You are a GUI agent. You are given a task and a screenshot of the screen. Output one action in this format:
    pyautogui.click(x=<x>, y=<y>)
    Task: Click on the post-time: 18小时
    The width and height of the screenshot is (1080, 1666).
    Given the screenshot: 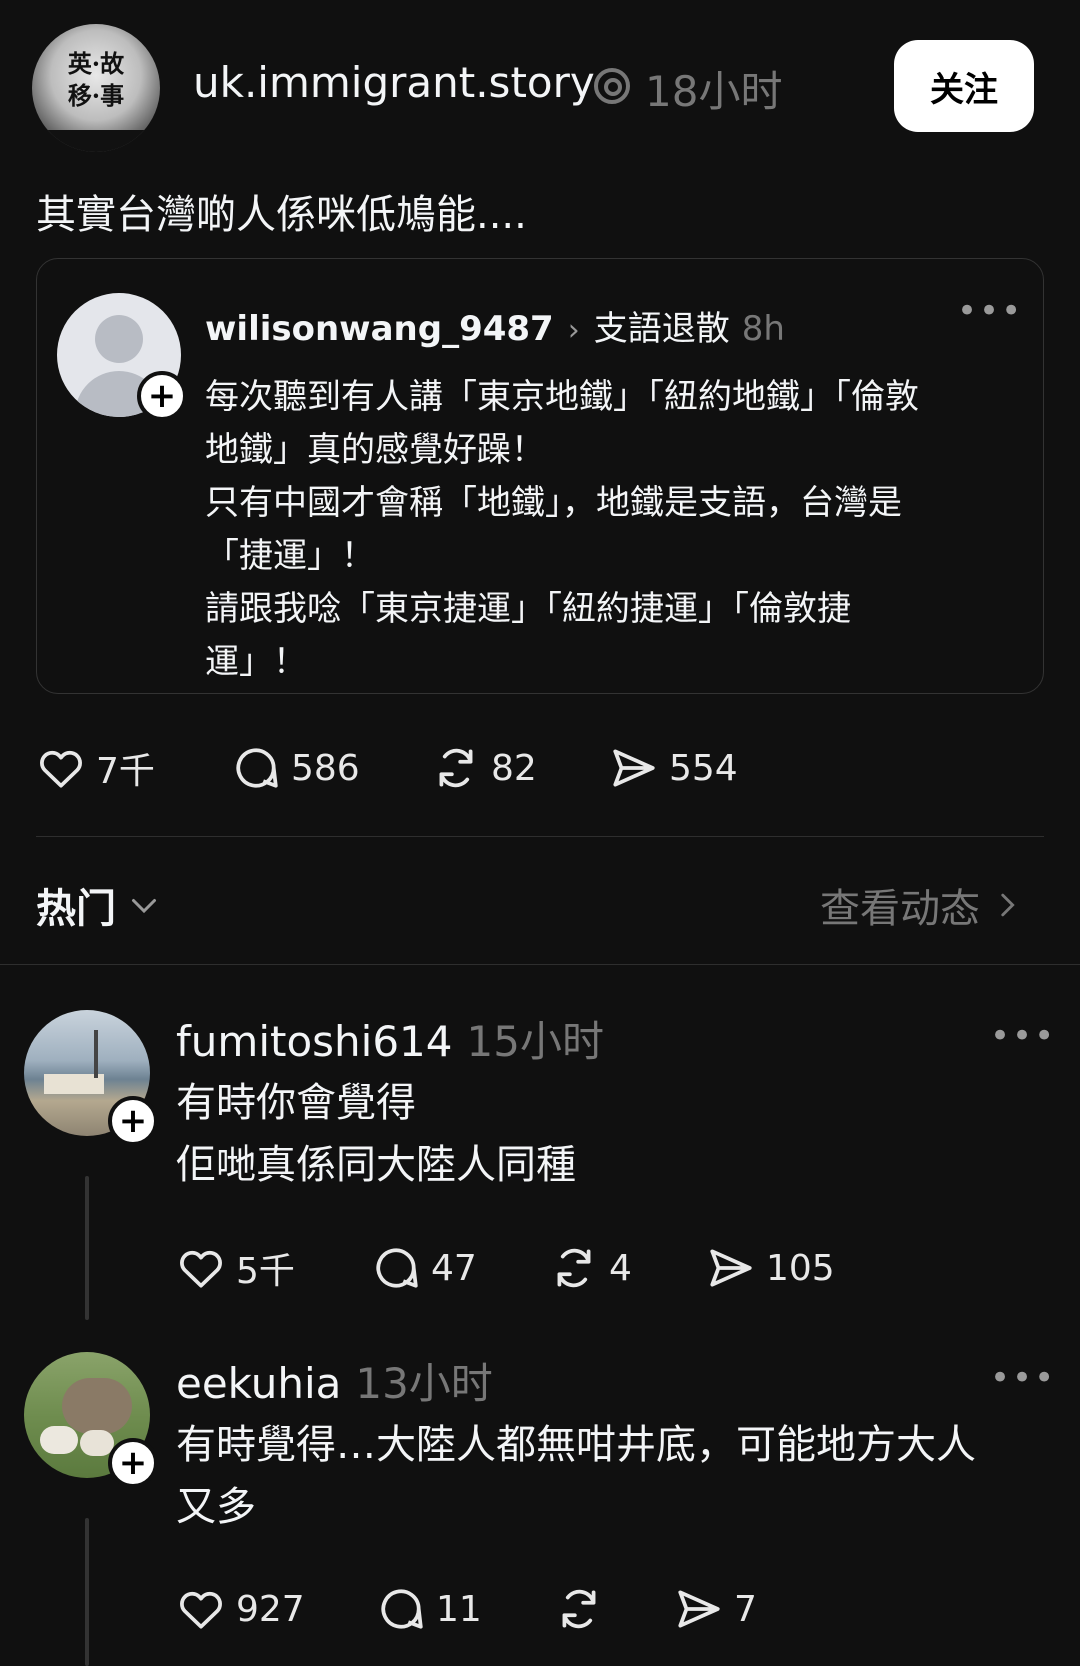 What is the action you would take?
    pyautogui.click(x=714, y=91)
    